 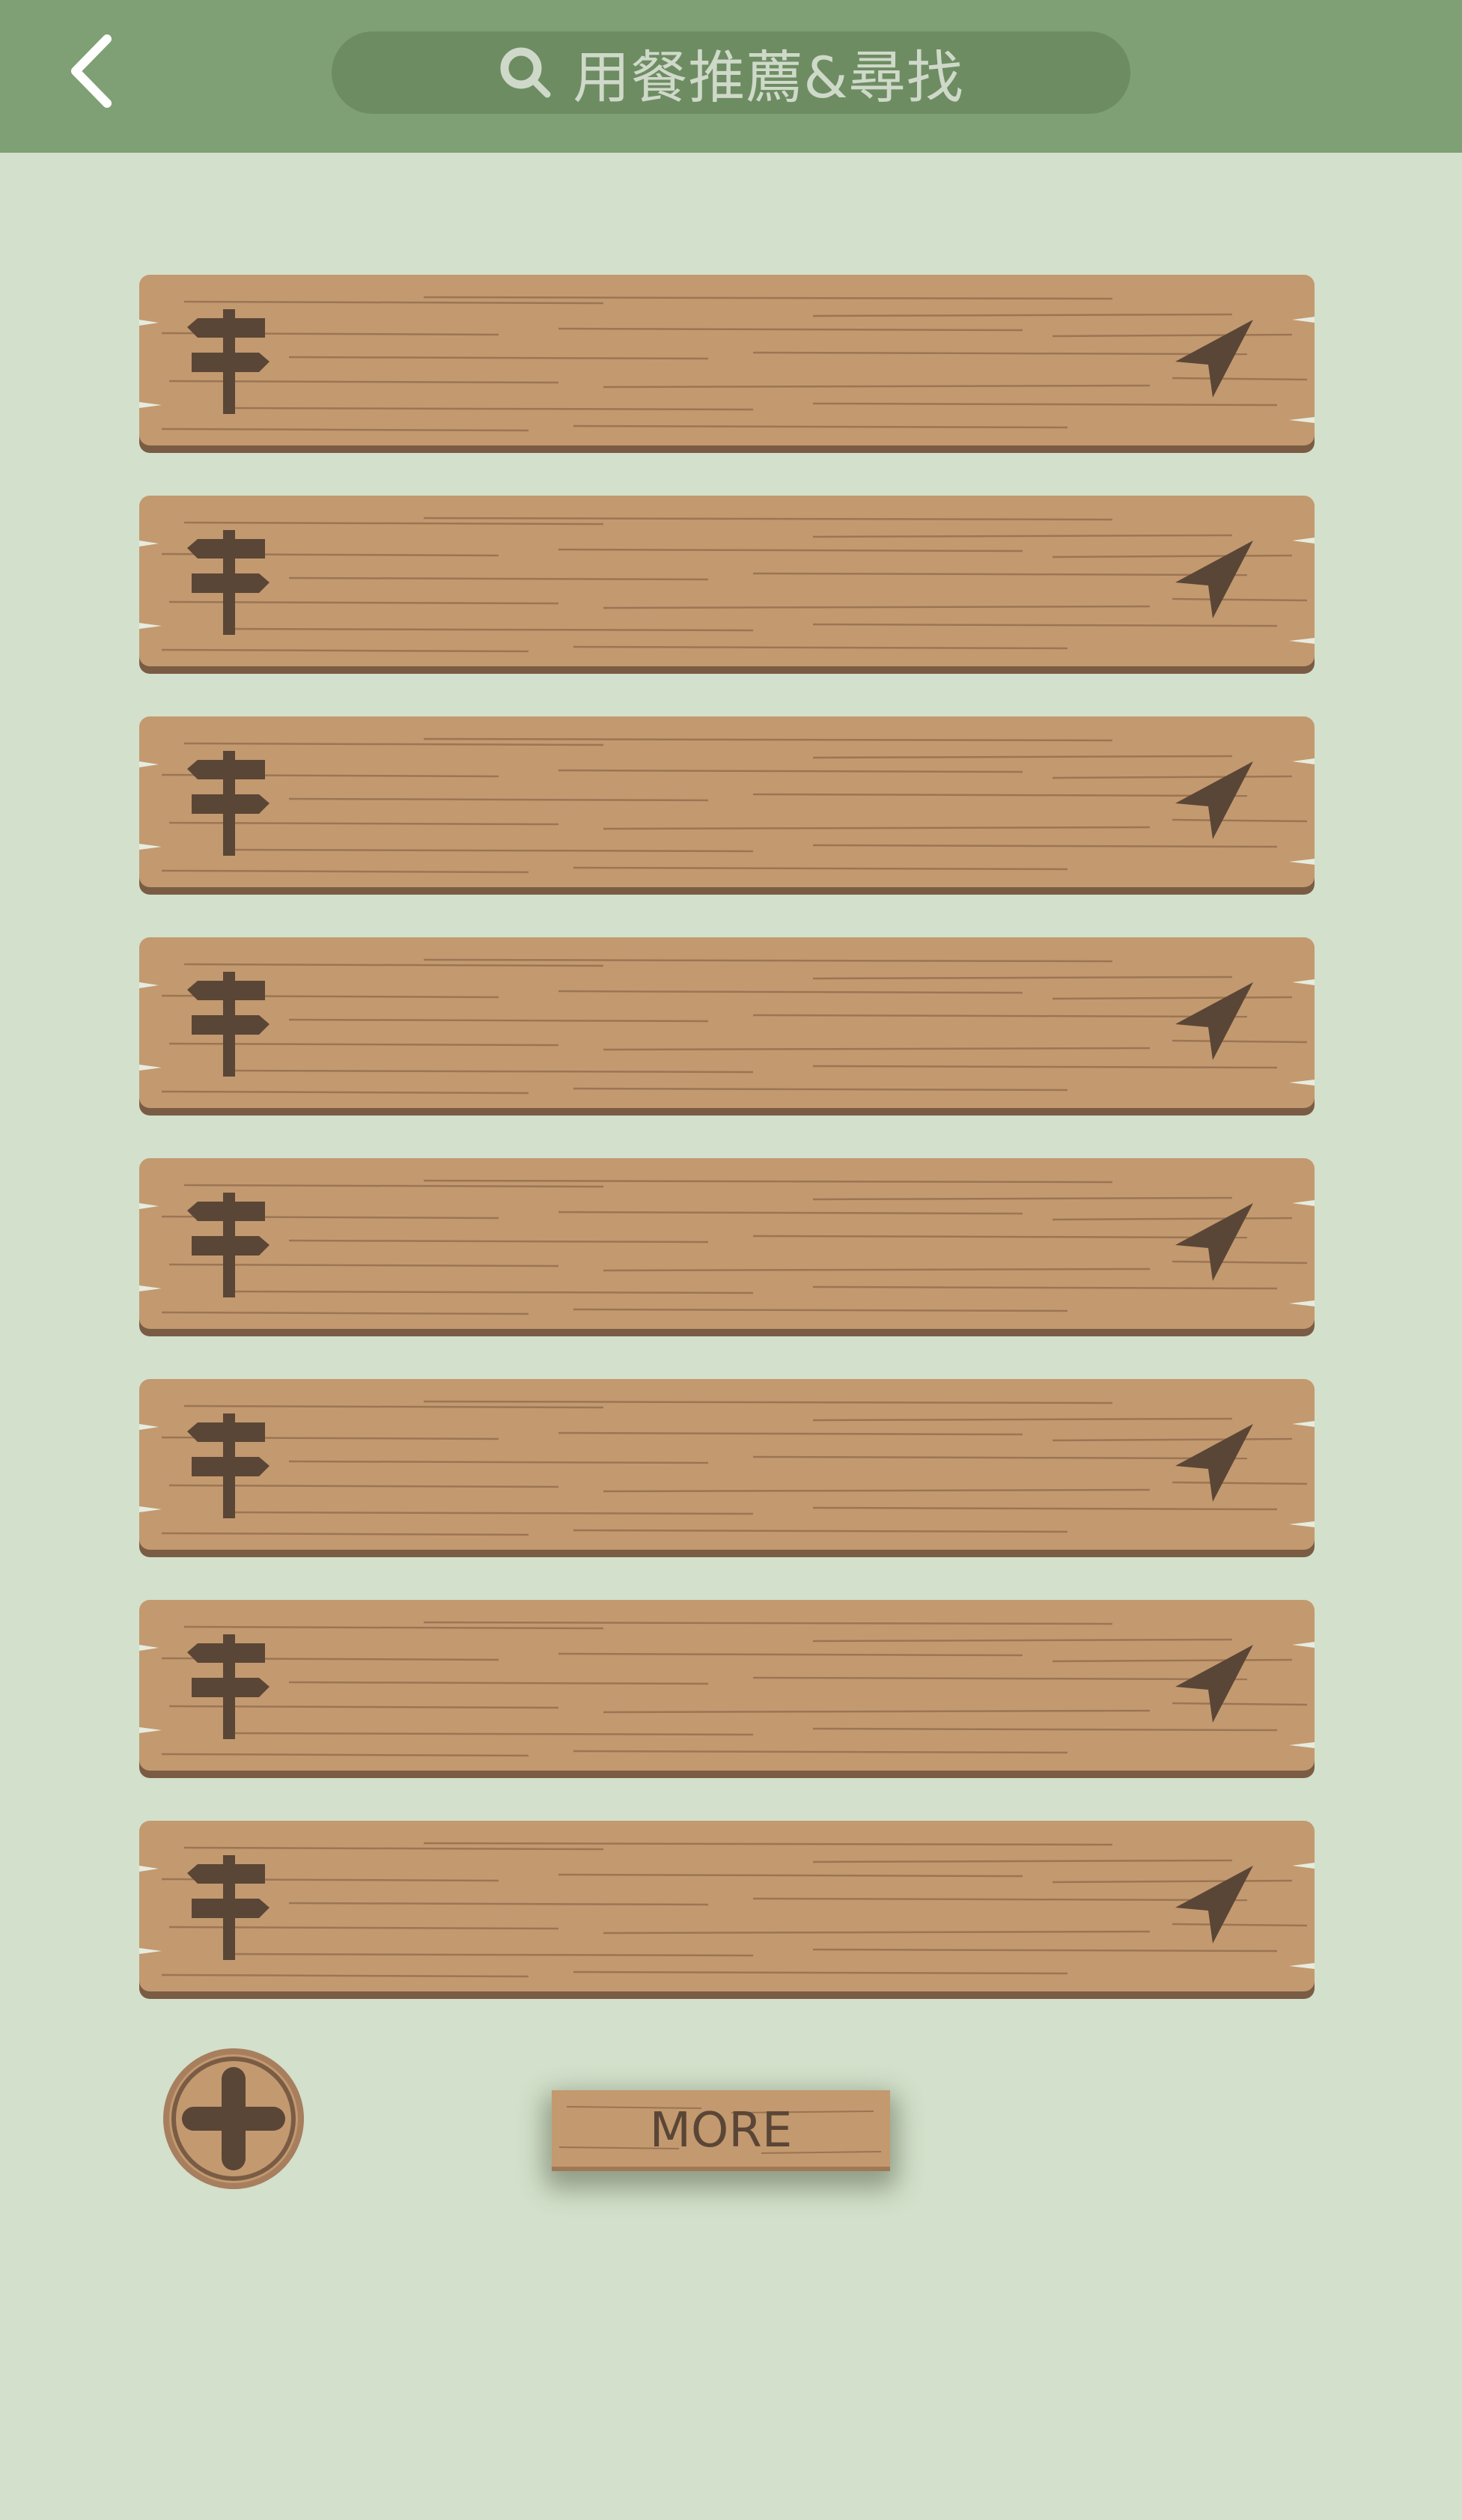 What do you see at coordinates (768, 77) in the screenshot?
I see `search-placeholder: 用餐推薦&尋找` at bounding box center [768, 77].